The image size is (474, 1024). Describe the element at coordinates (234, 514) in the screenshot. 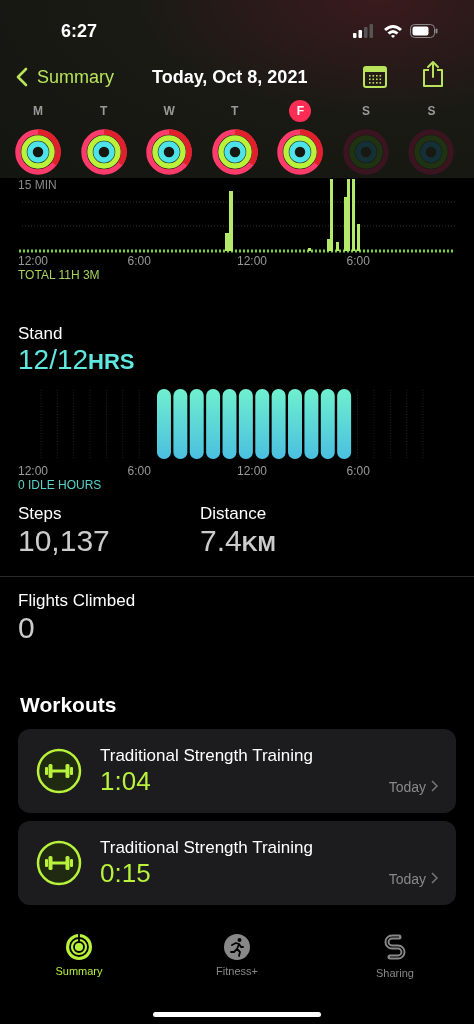

I see `stat-label: Distance` at that location.